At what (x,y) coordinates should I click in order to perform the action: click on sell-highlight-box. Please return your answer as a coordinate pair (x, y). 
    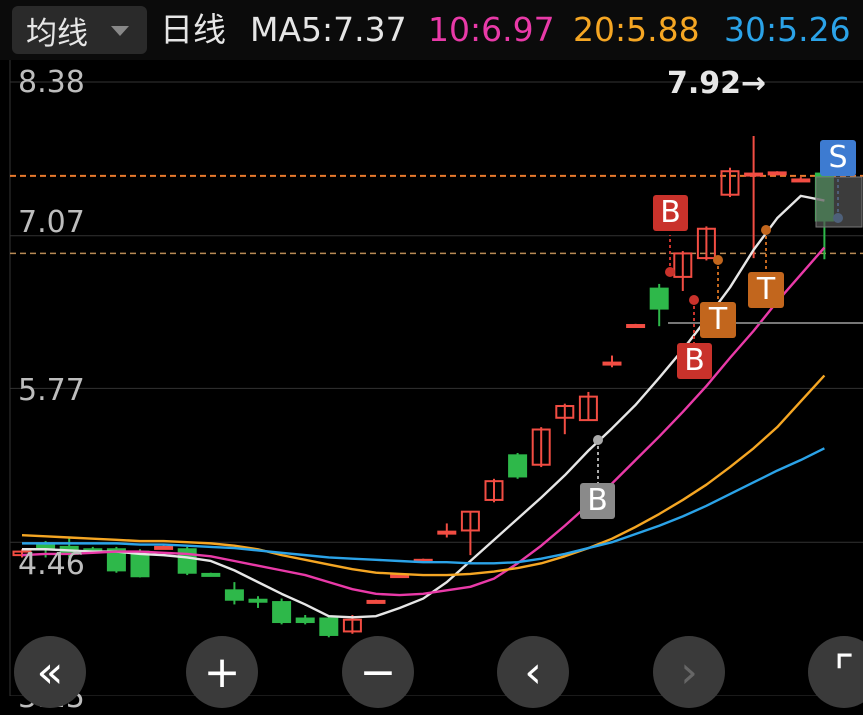
    Looking at the image, I should click on (839, 202).